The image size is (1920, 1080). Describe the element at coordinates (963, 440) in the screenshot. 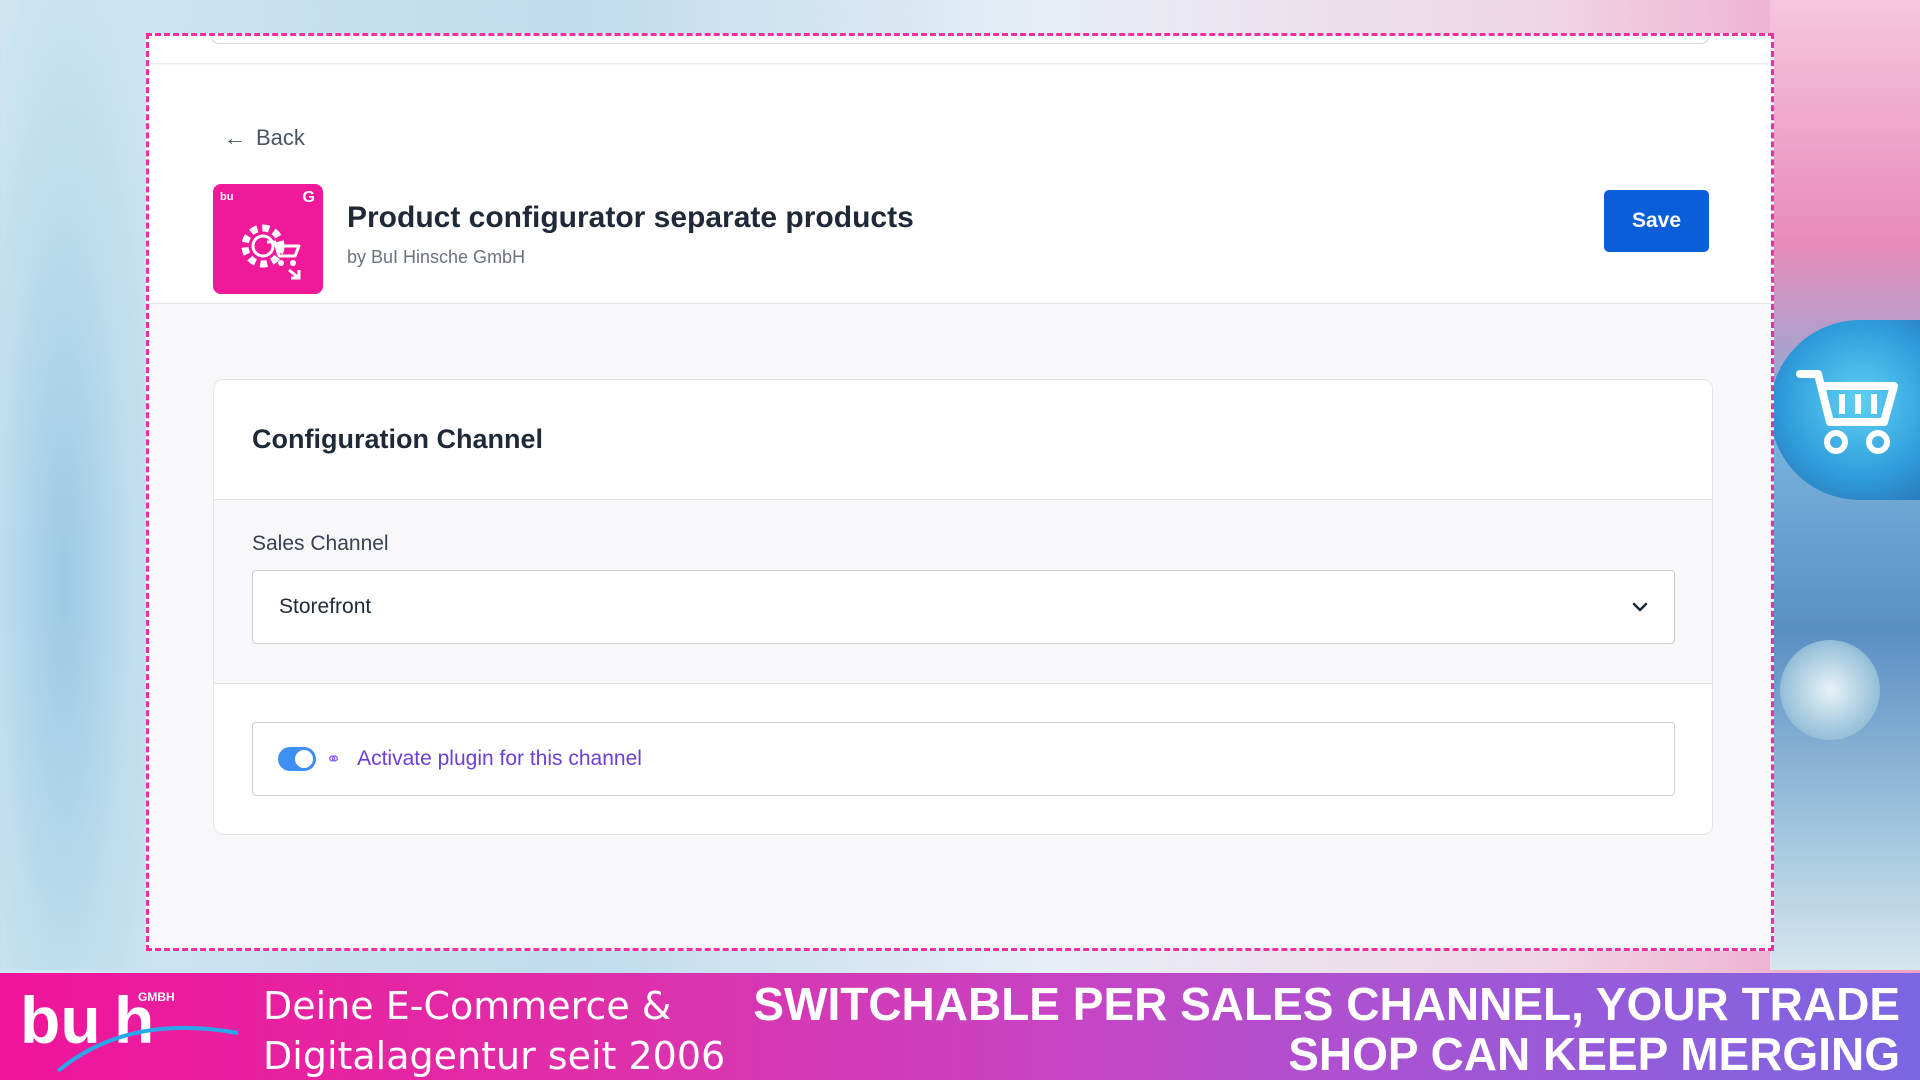

I see `card-title: Configuration Channel` at that location.